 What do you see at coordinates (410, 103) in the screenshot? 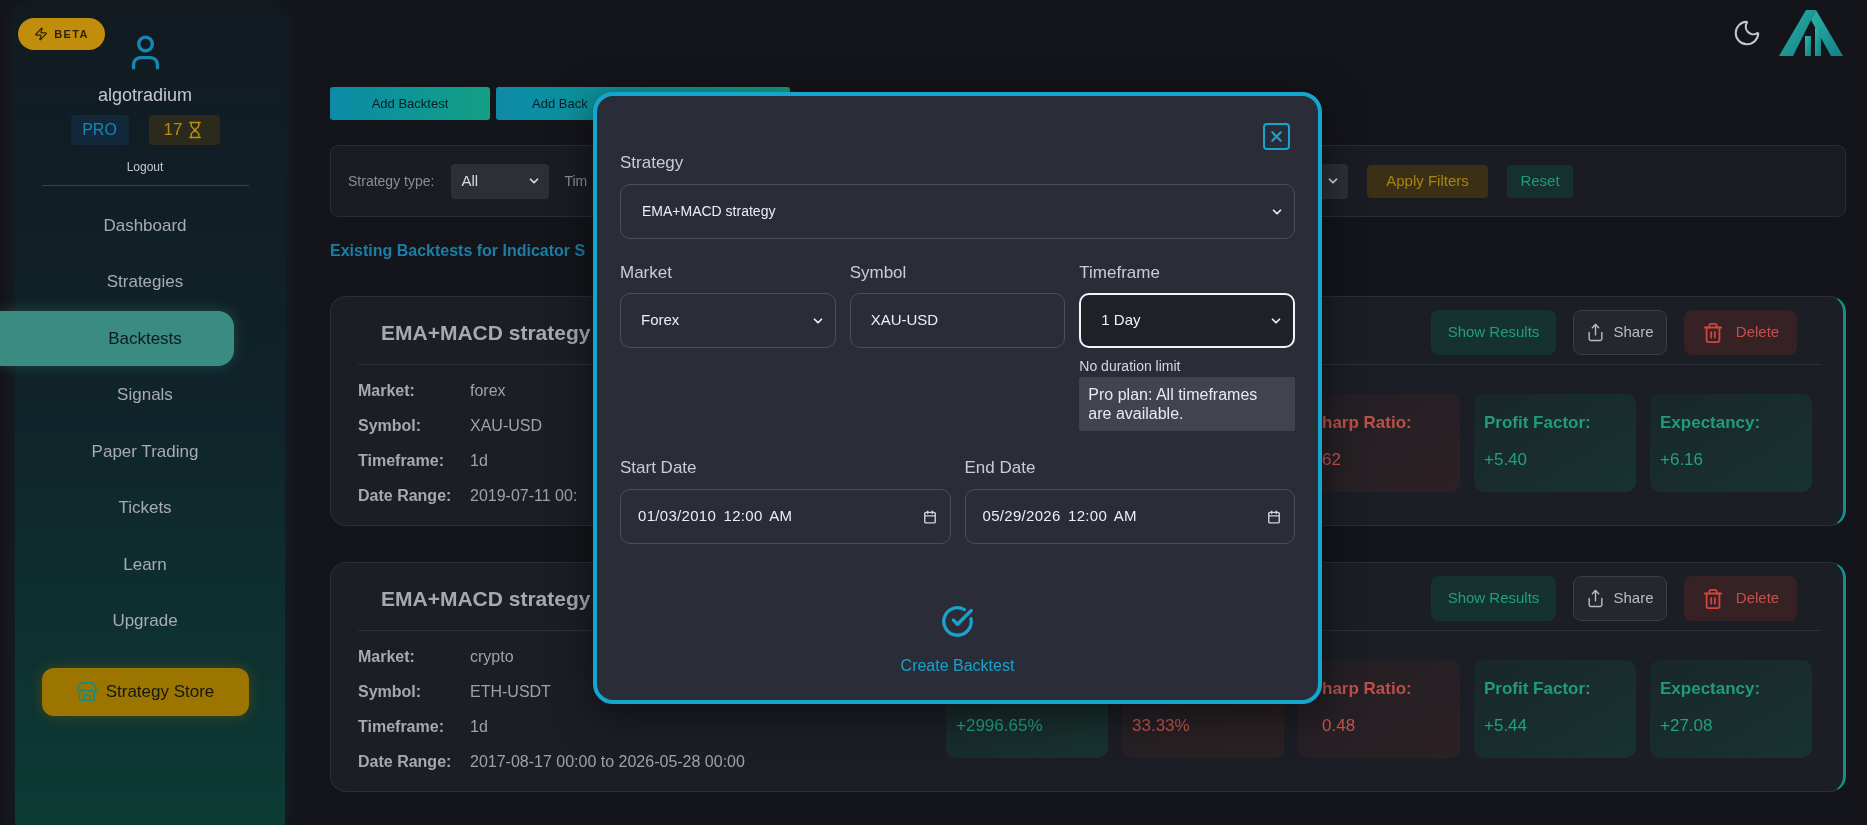
I see `add-backtest-button: Add Backtest` at bounding box center [410, 103].